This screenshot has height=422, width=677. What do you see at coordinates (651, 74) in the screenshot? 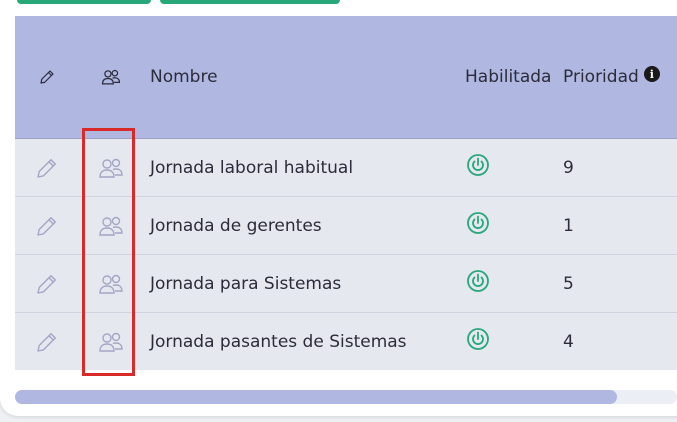
I see `info-icon: i` at bounding box center [651, 74].